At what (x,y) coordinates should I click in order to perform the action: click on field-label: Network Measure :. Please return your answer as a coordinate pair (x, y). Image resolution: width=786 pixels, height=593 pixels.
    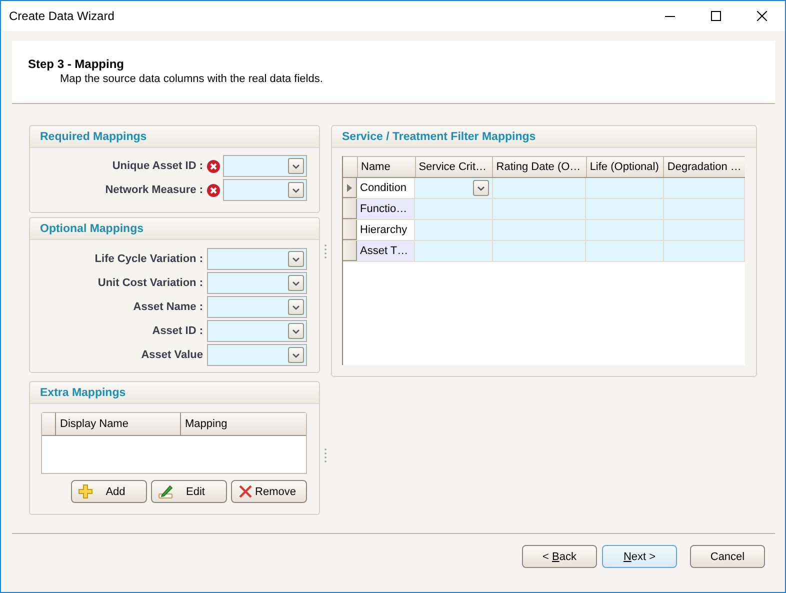
    Looking at the image, I should click on (154, 190).